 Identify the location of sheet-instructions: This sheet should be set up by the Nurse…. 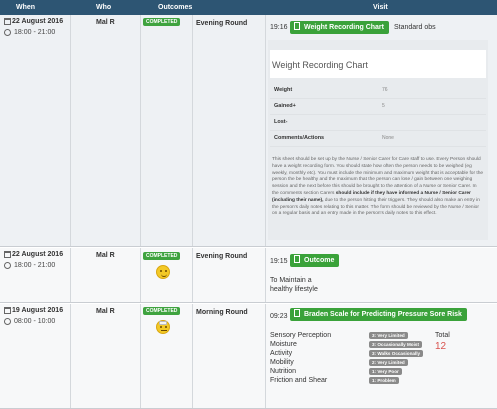
(378, 187).